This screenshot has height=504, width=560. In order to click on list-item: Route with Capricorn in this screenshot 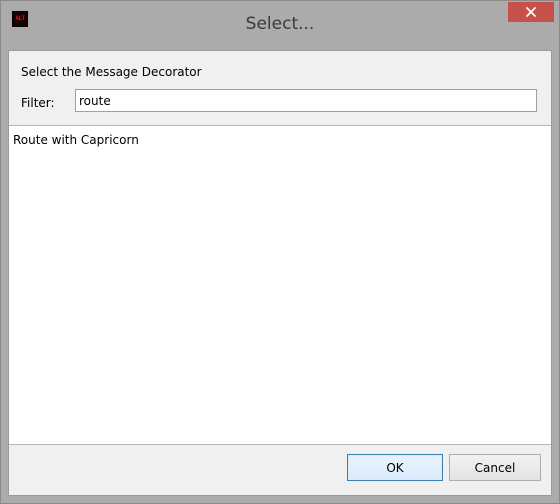, I will do `click(76, 140)`.